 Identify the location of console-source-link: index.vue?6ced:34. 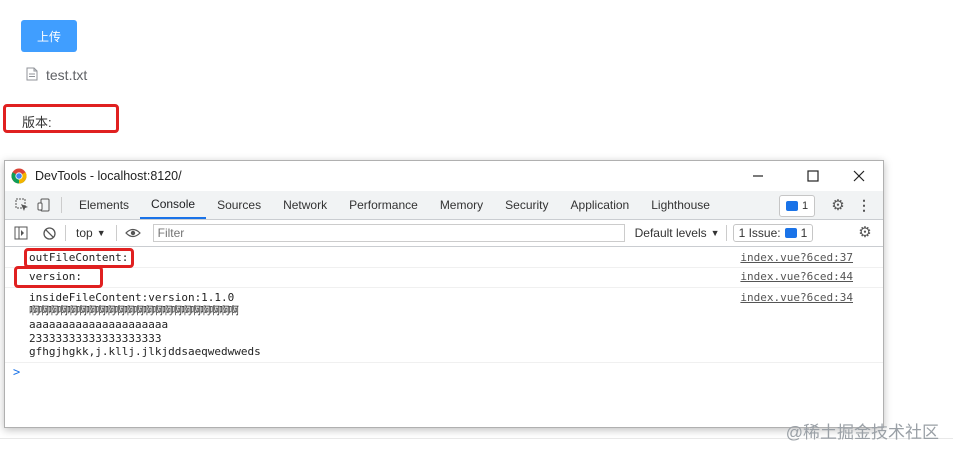
(796, 297).